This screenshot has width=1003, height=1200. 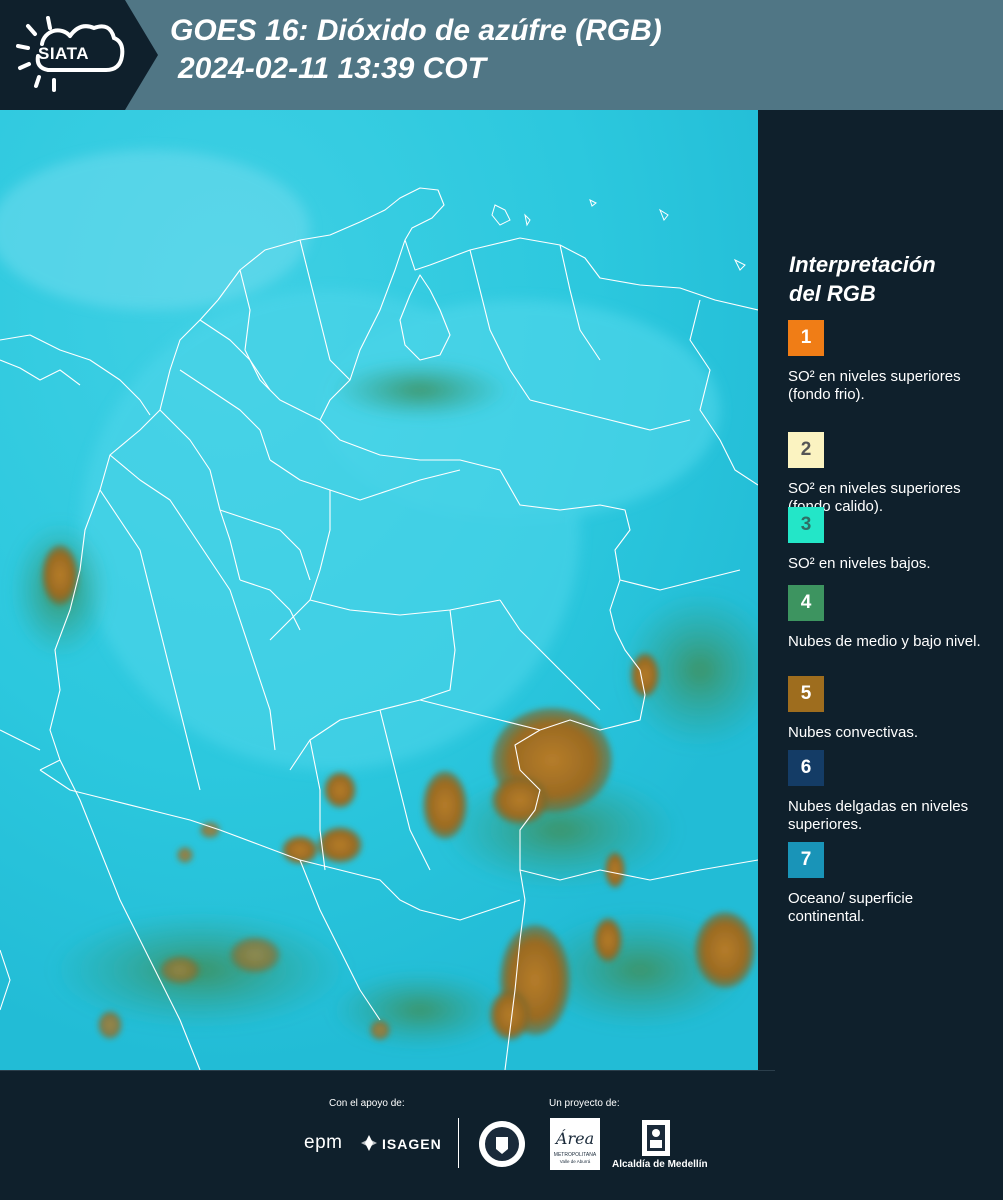 What do you see at coordinates (660, 1164) in the screenshot?
I see `alcaldia-label: Alcaldía de Medellín` at bounding box center [660, 1164].